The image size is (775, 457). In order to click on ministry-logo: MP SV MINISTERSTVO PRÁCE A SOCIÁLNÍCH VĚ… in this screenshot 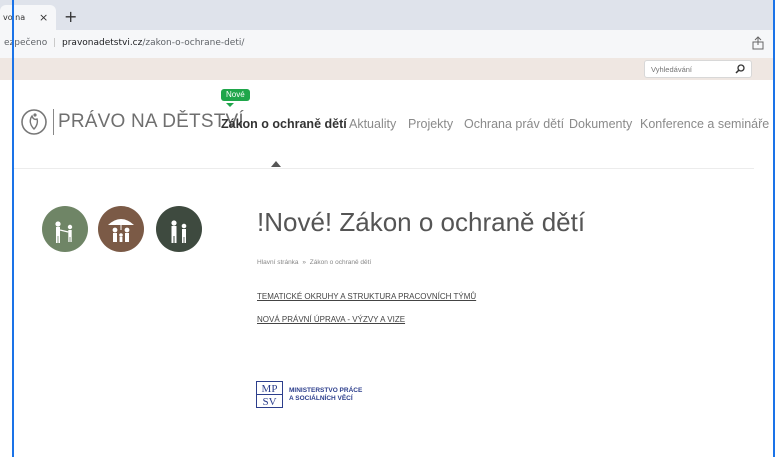, I will do `click(309, 394)`.